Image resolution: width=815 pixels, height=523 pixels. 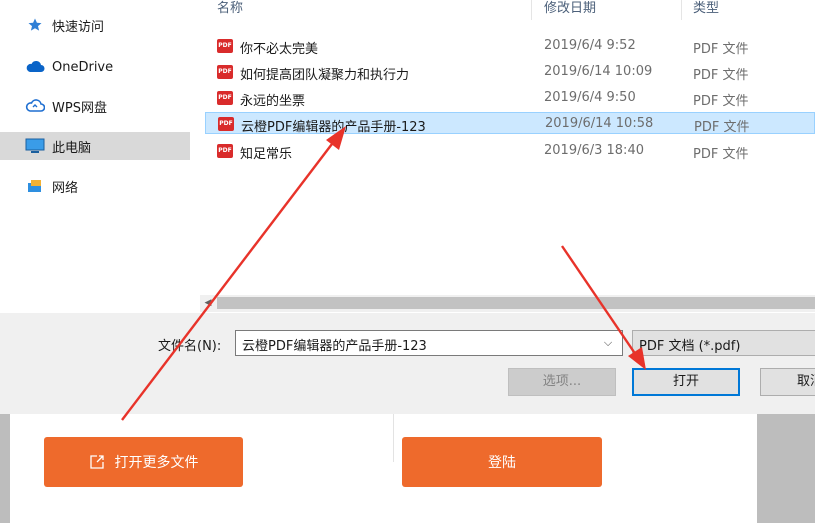 I want to click on scrollbar-thumb, so click(x=516, y=303).